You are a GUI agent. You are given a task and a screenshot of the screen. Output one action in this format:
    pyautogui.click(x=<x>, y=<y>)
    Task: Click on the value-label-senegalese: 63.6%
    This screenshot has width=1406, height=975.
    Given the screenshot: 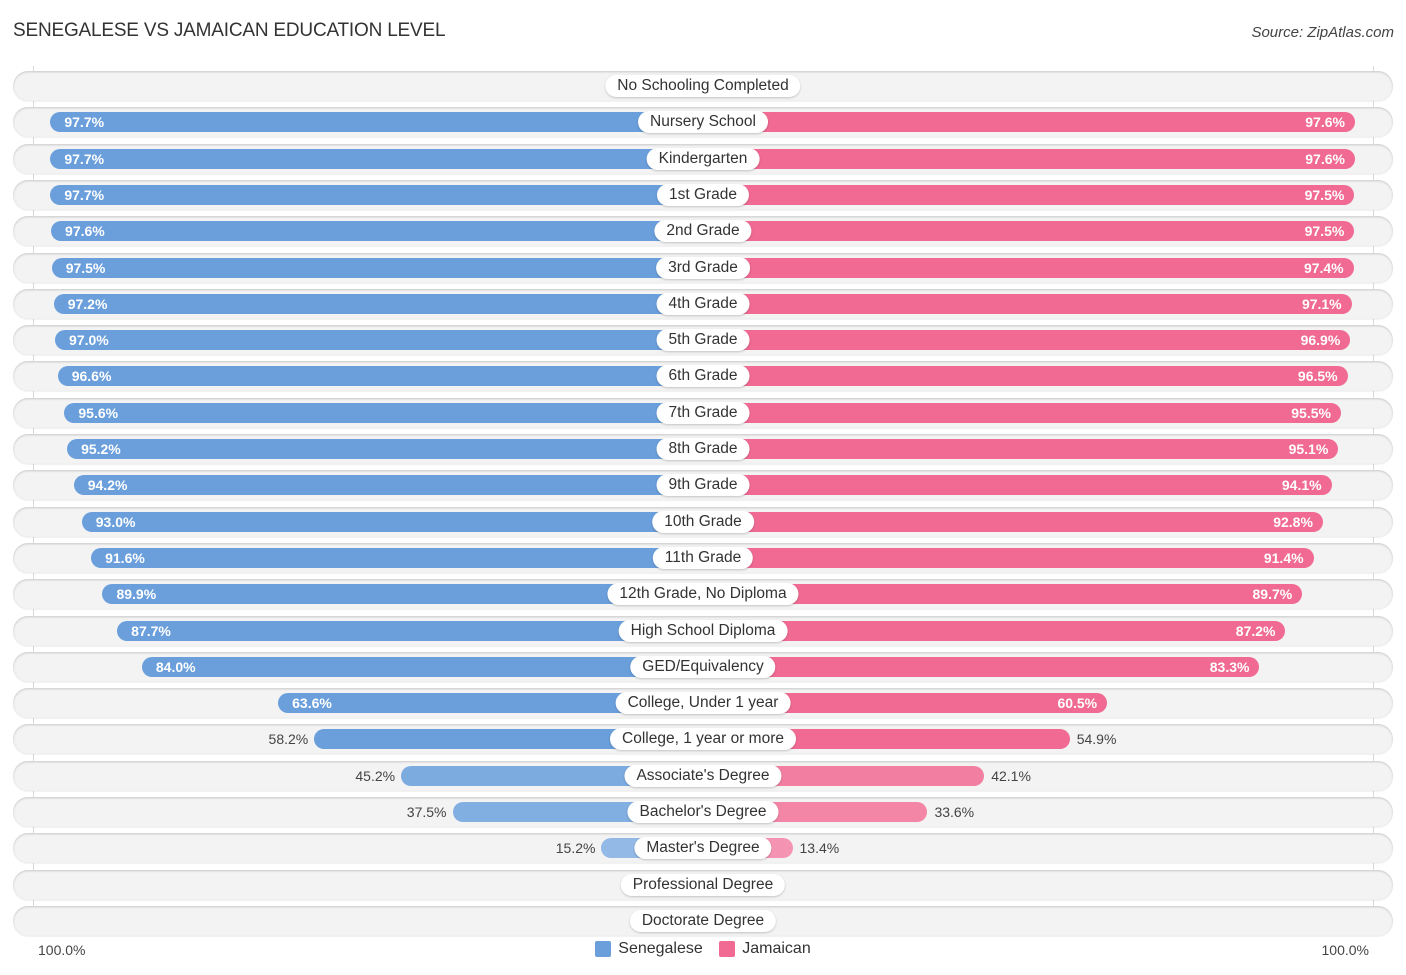 What is the action you would take?
    pyautogui.click(x=312, y=703)
    